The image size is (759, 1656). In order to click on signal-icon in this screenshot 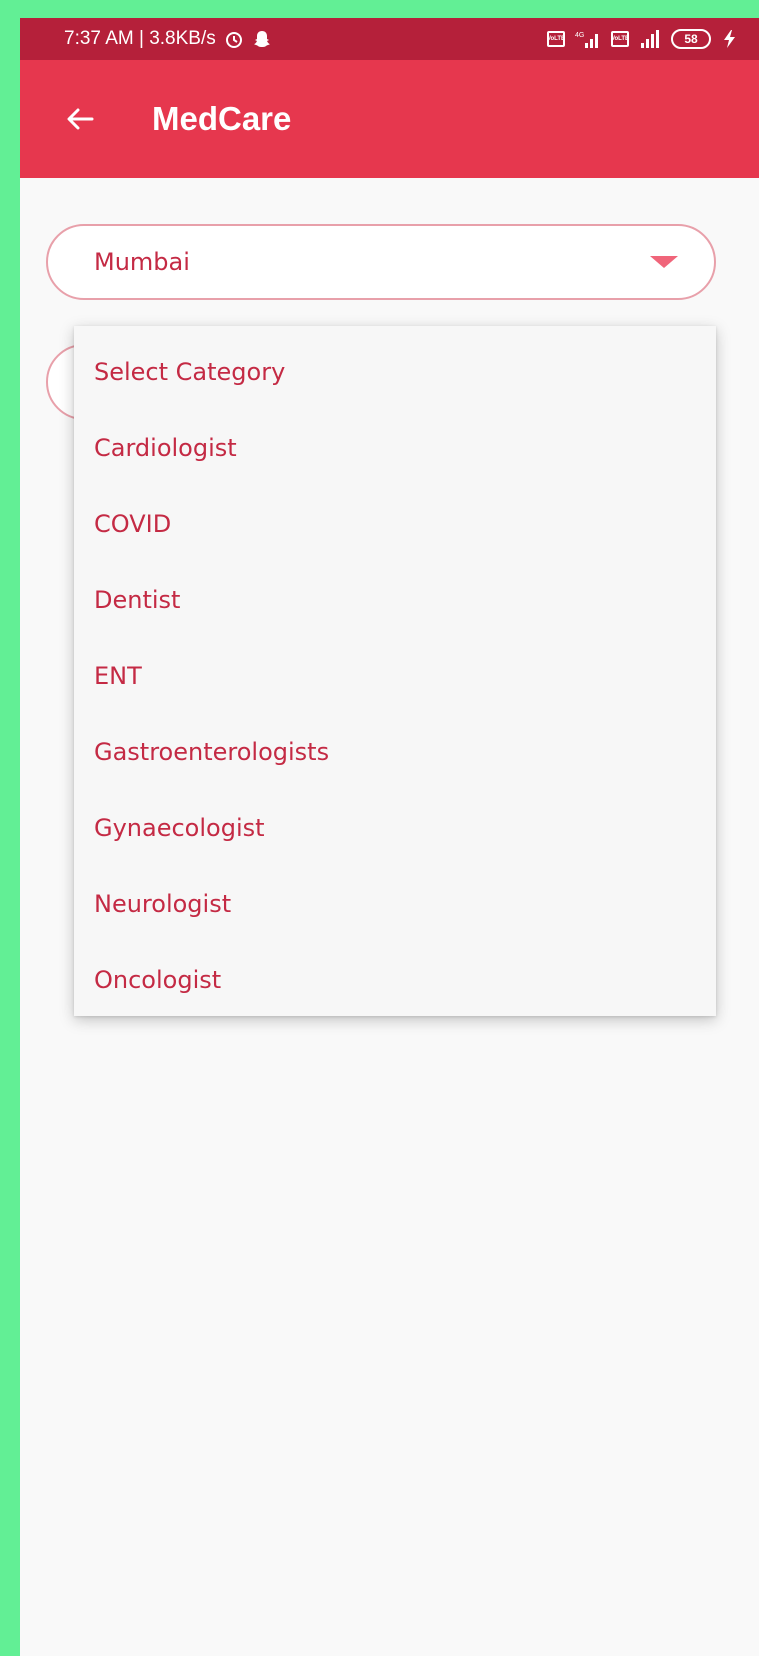, I will do `click(650, 39)`.